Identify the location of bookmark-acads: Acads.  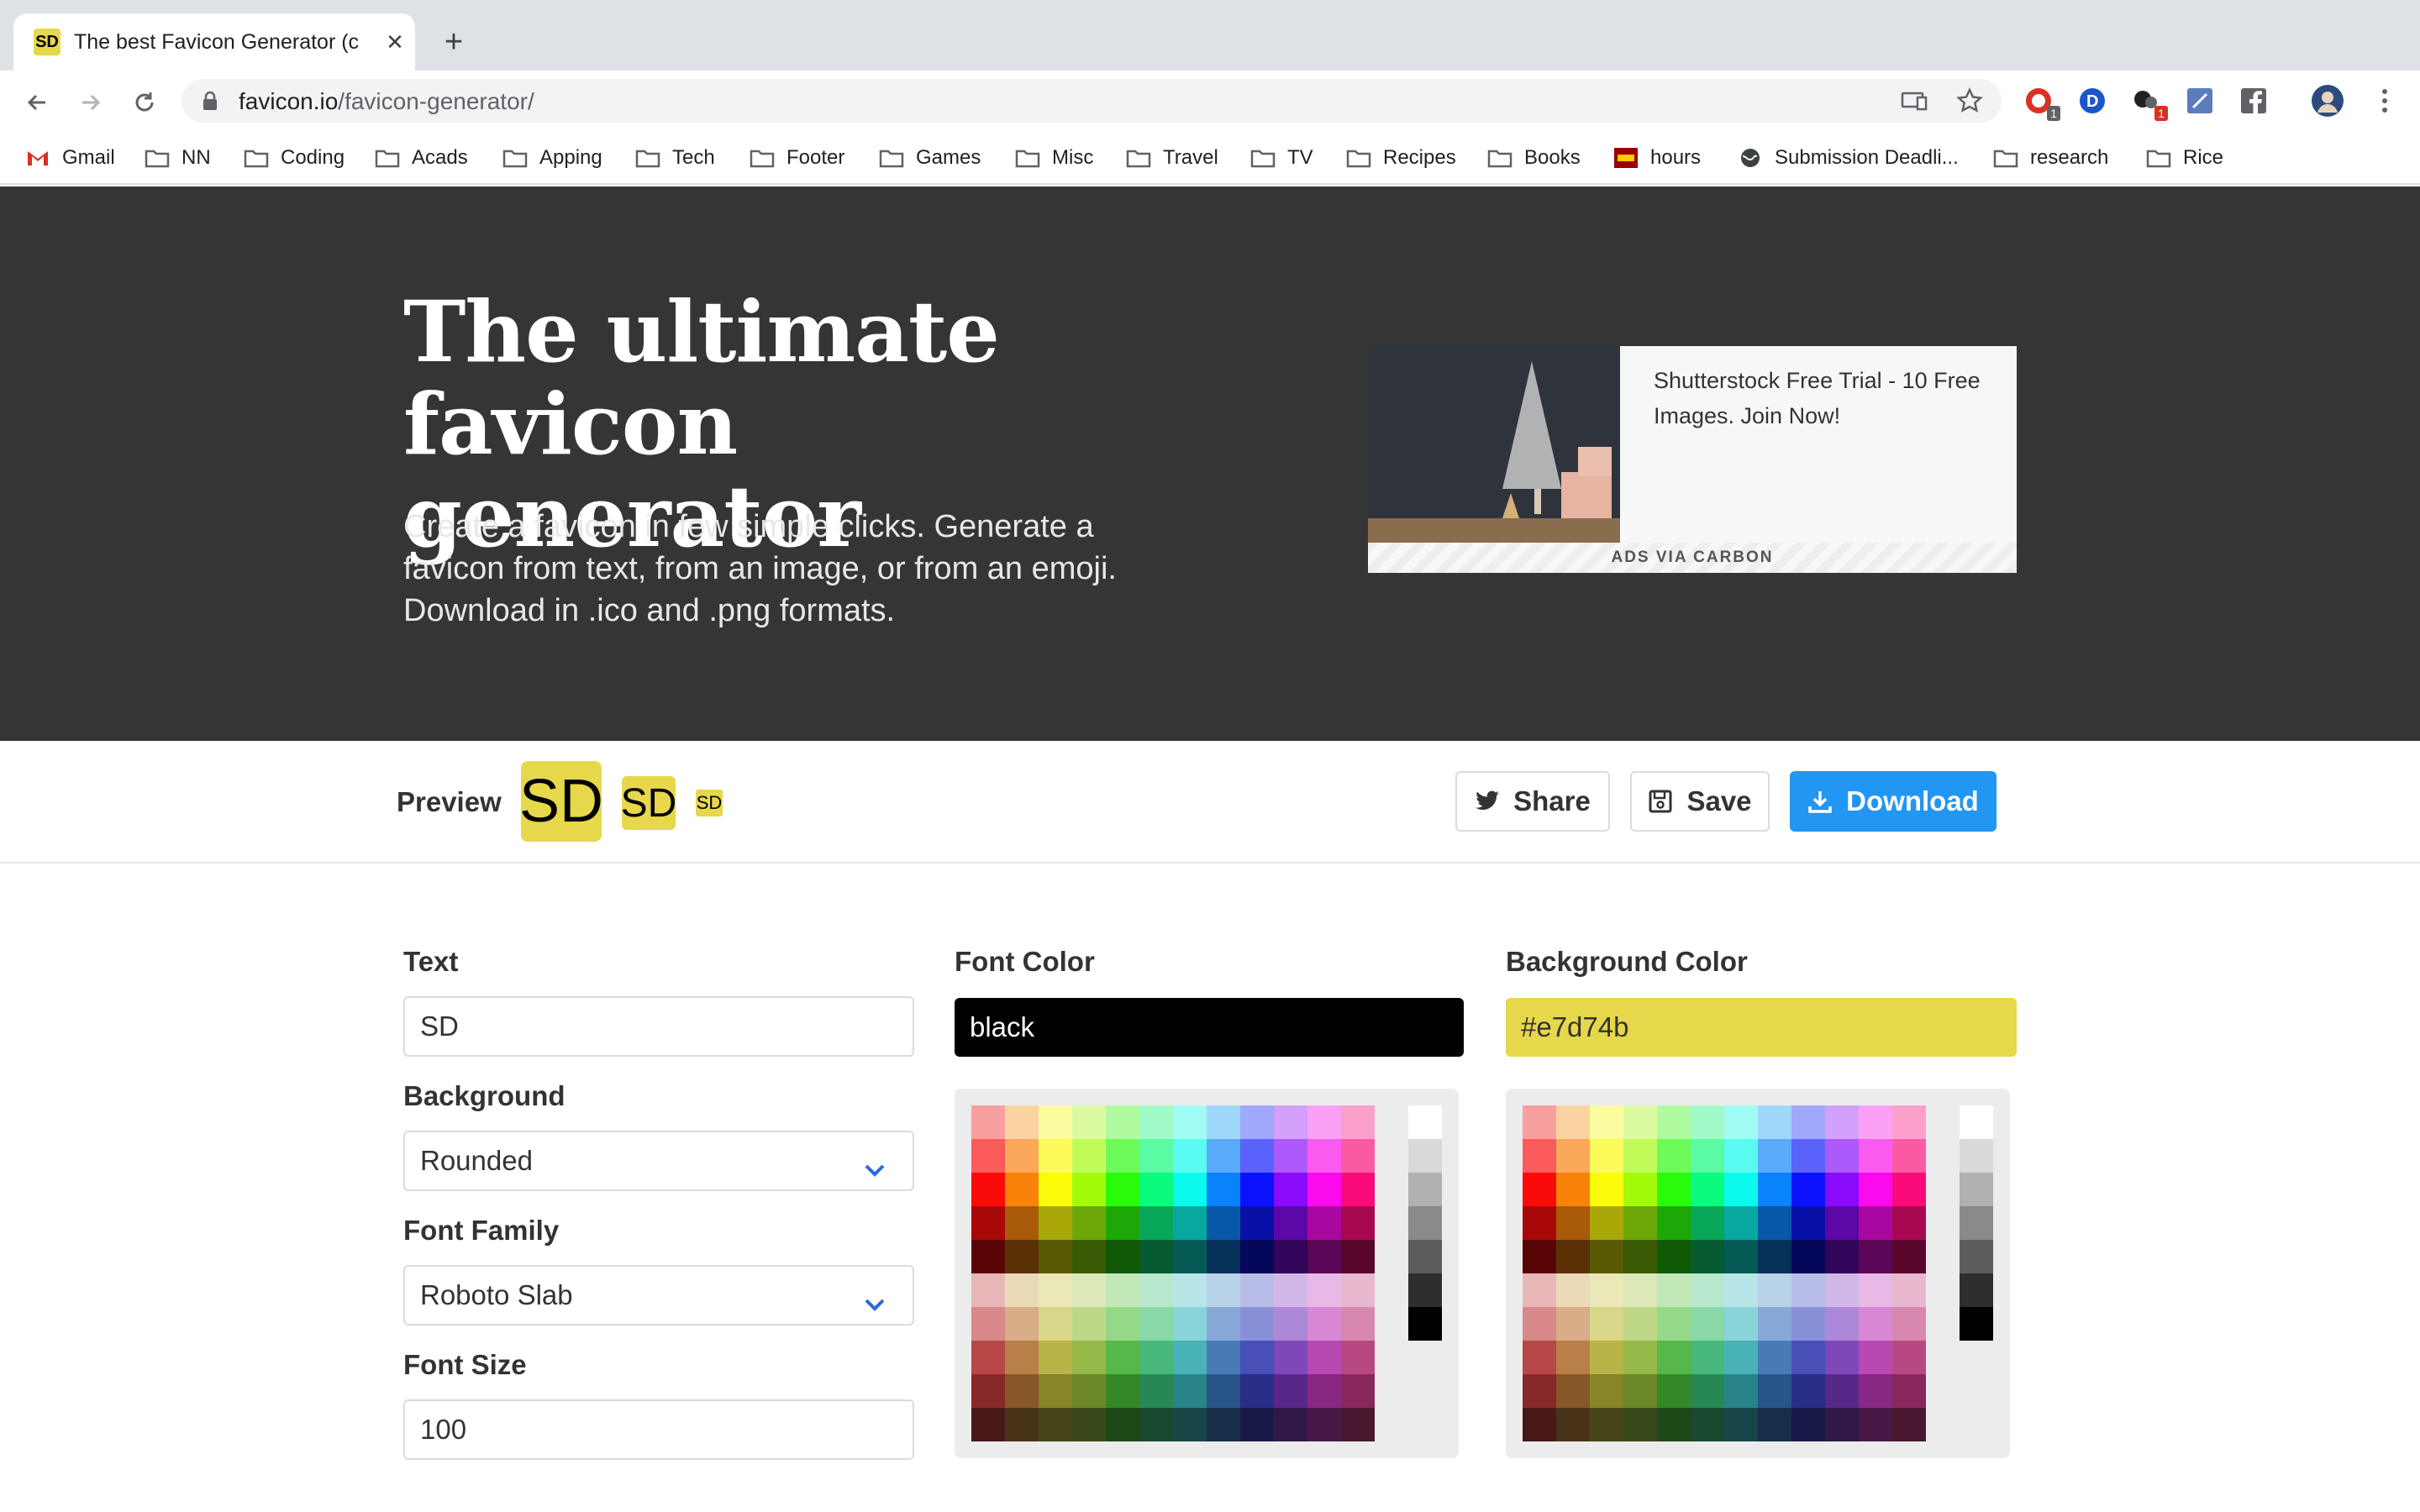
(421, 158).